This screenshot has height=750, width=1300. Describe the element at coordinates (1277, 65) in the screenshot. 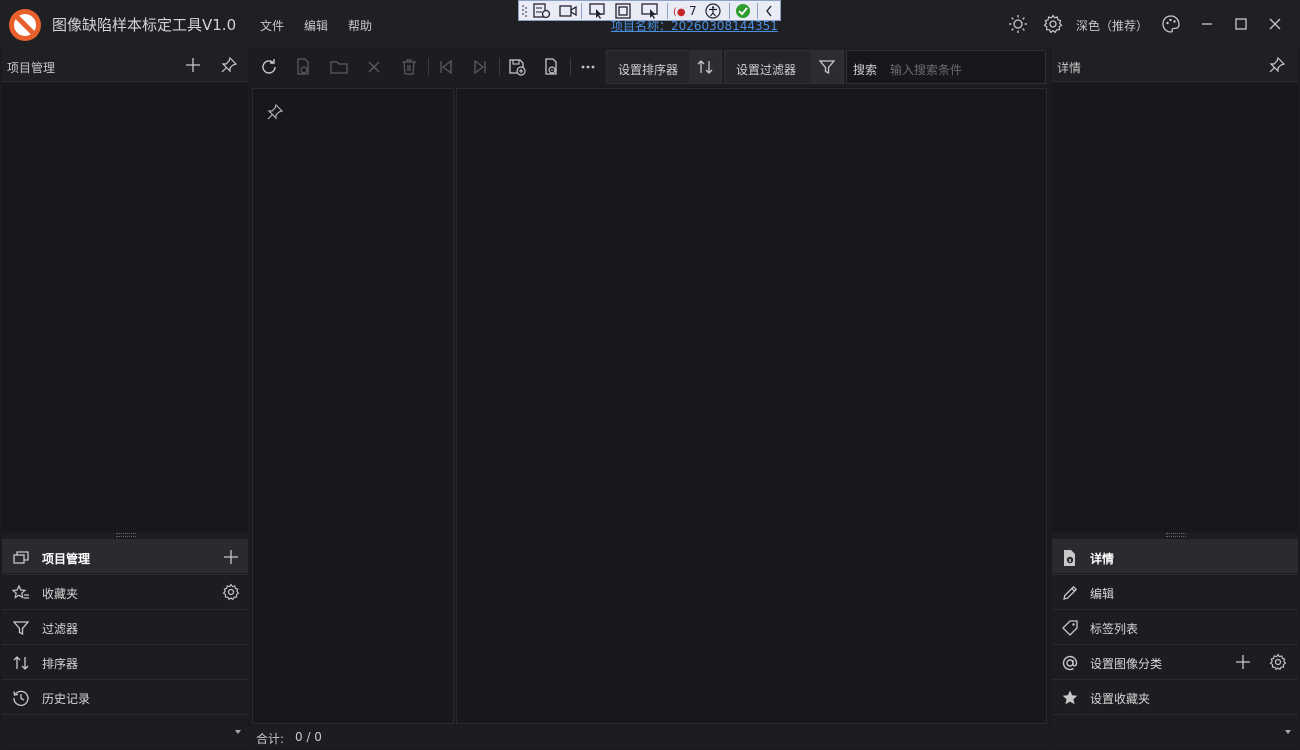

I see `unpin-icon` at that location.